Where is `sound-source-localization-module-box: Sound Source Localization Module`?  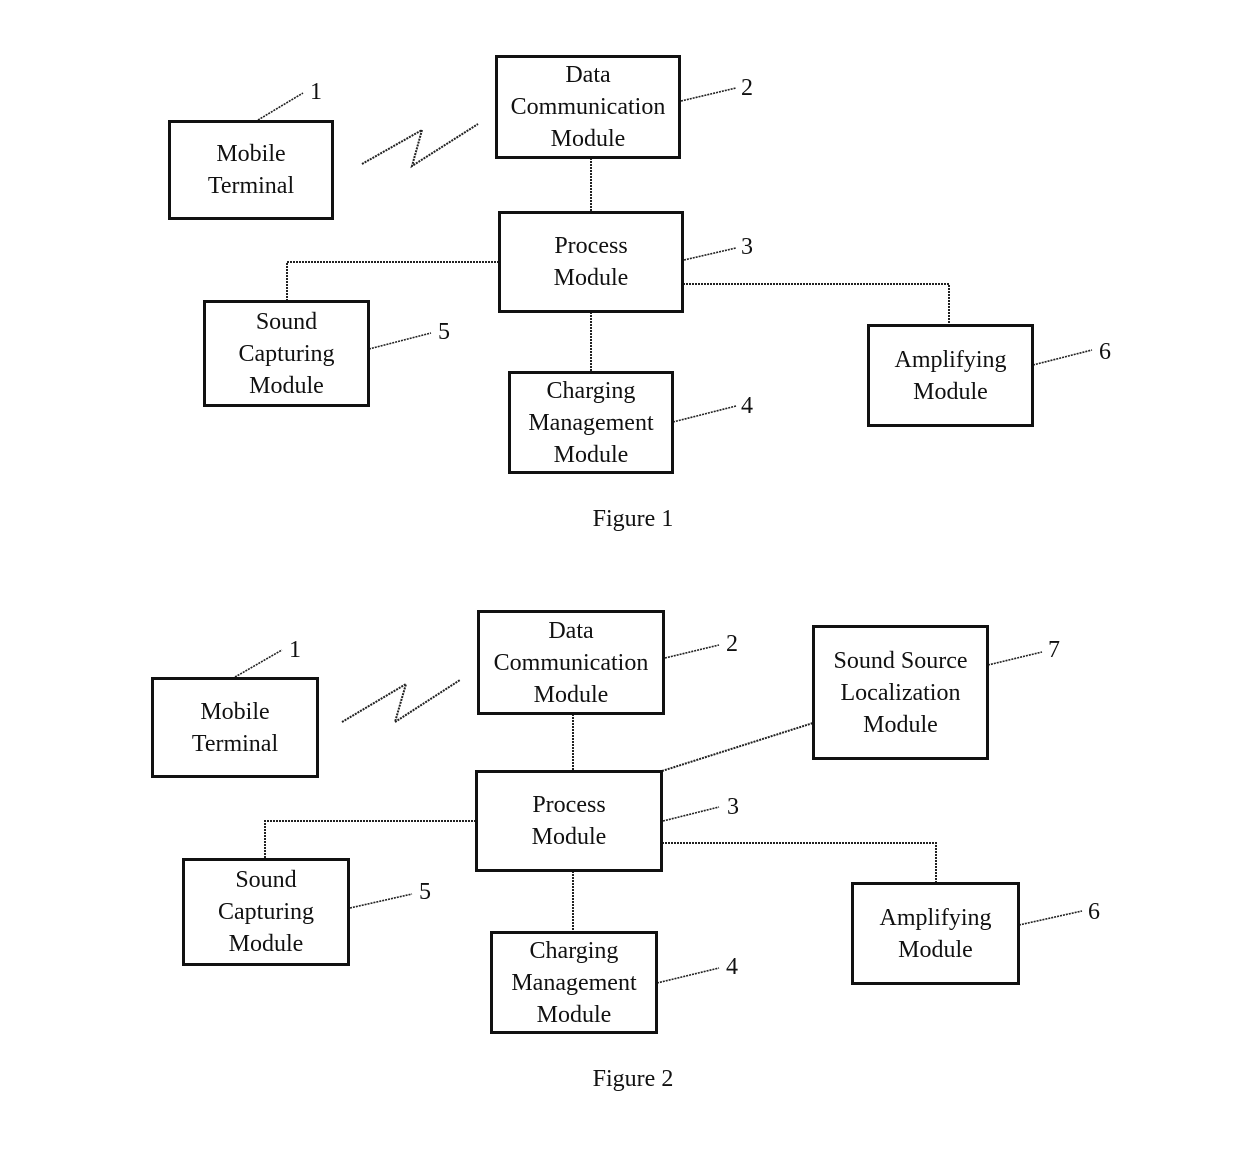
sound-source-localization-module-box: Sound Source Localization Module is located at coordinates (900, 692).